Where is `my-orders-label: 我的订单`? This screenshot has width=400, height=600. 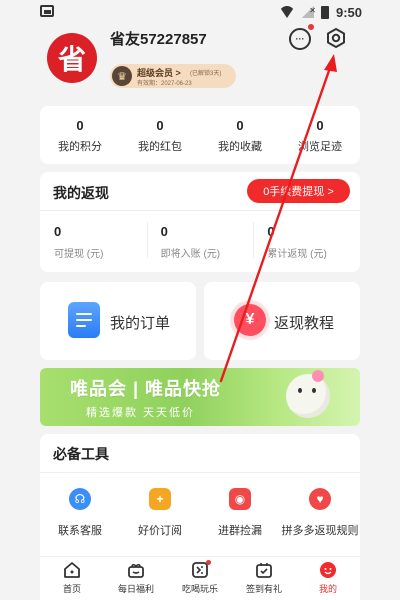 my-orders-label: 我的订单 is located at coordinates (140, 323).